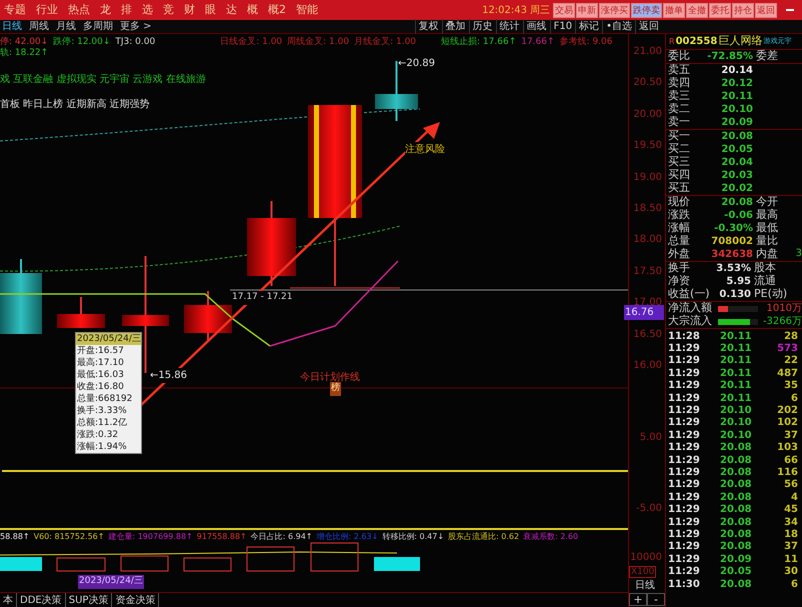  I want to click on low-price-label: ←15.86, so click(169, 375).